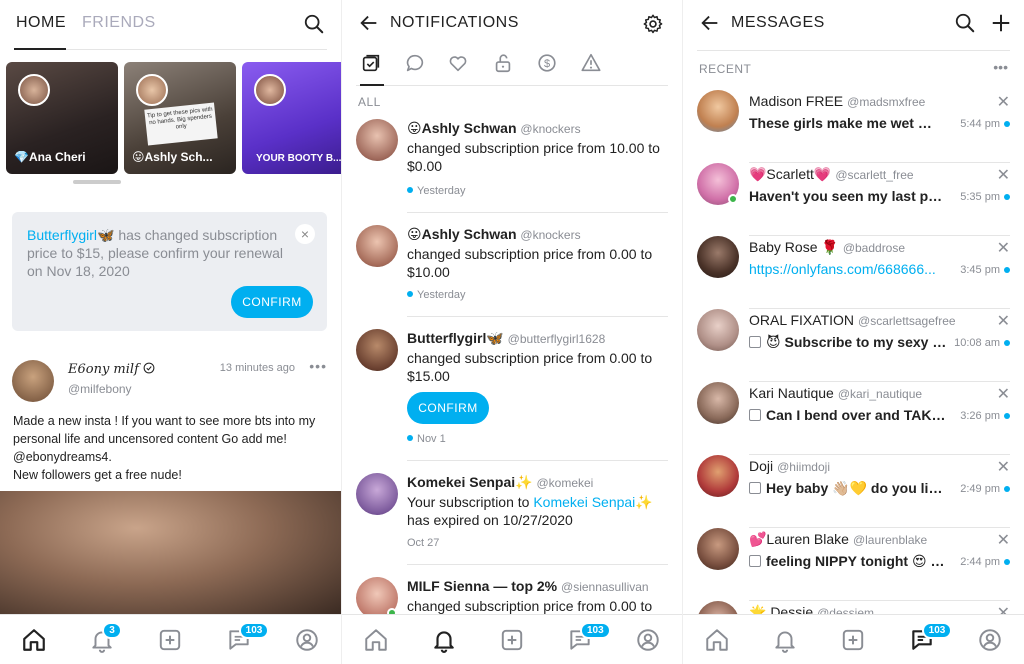 The image size is (1024, 664). Describe the element at coordinates (436, 295) in the screenshot. I see `notification-date: Yesterday` at that location.